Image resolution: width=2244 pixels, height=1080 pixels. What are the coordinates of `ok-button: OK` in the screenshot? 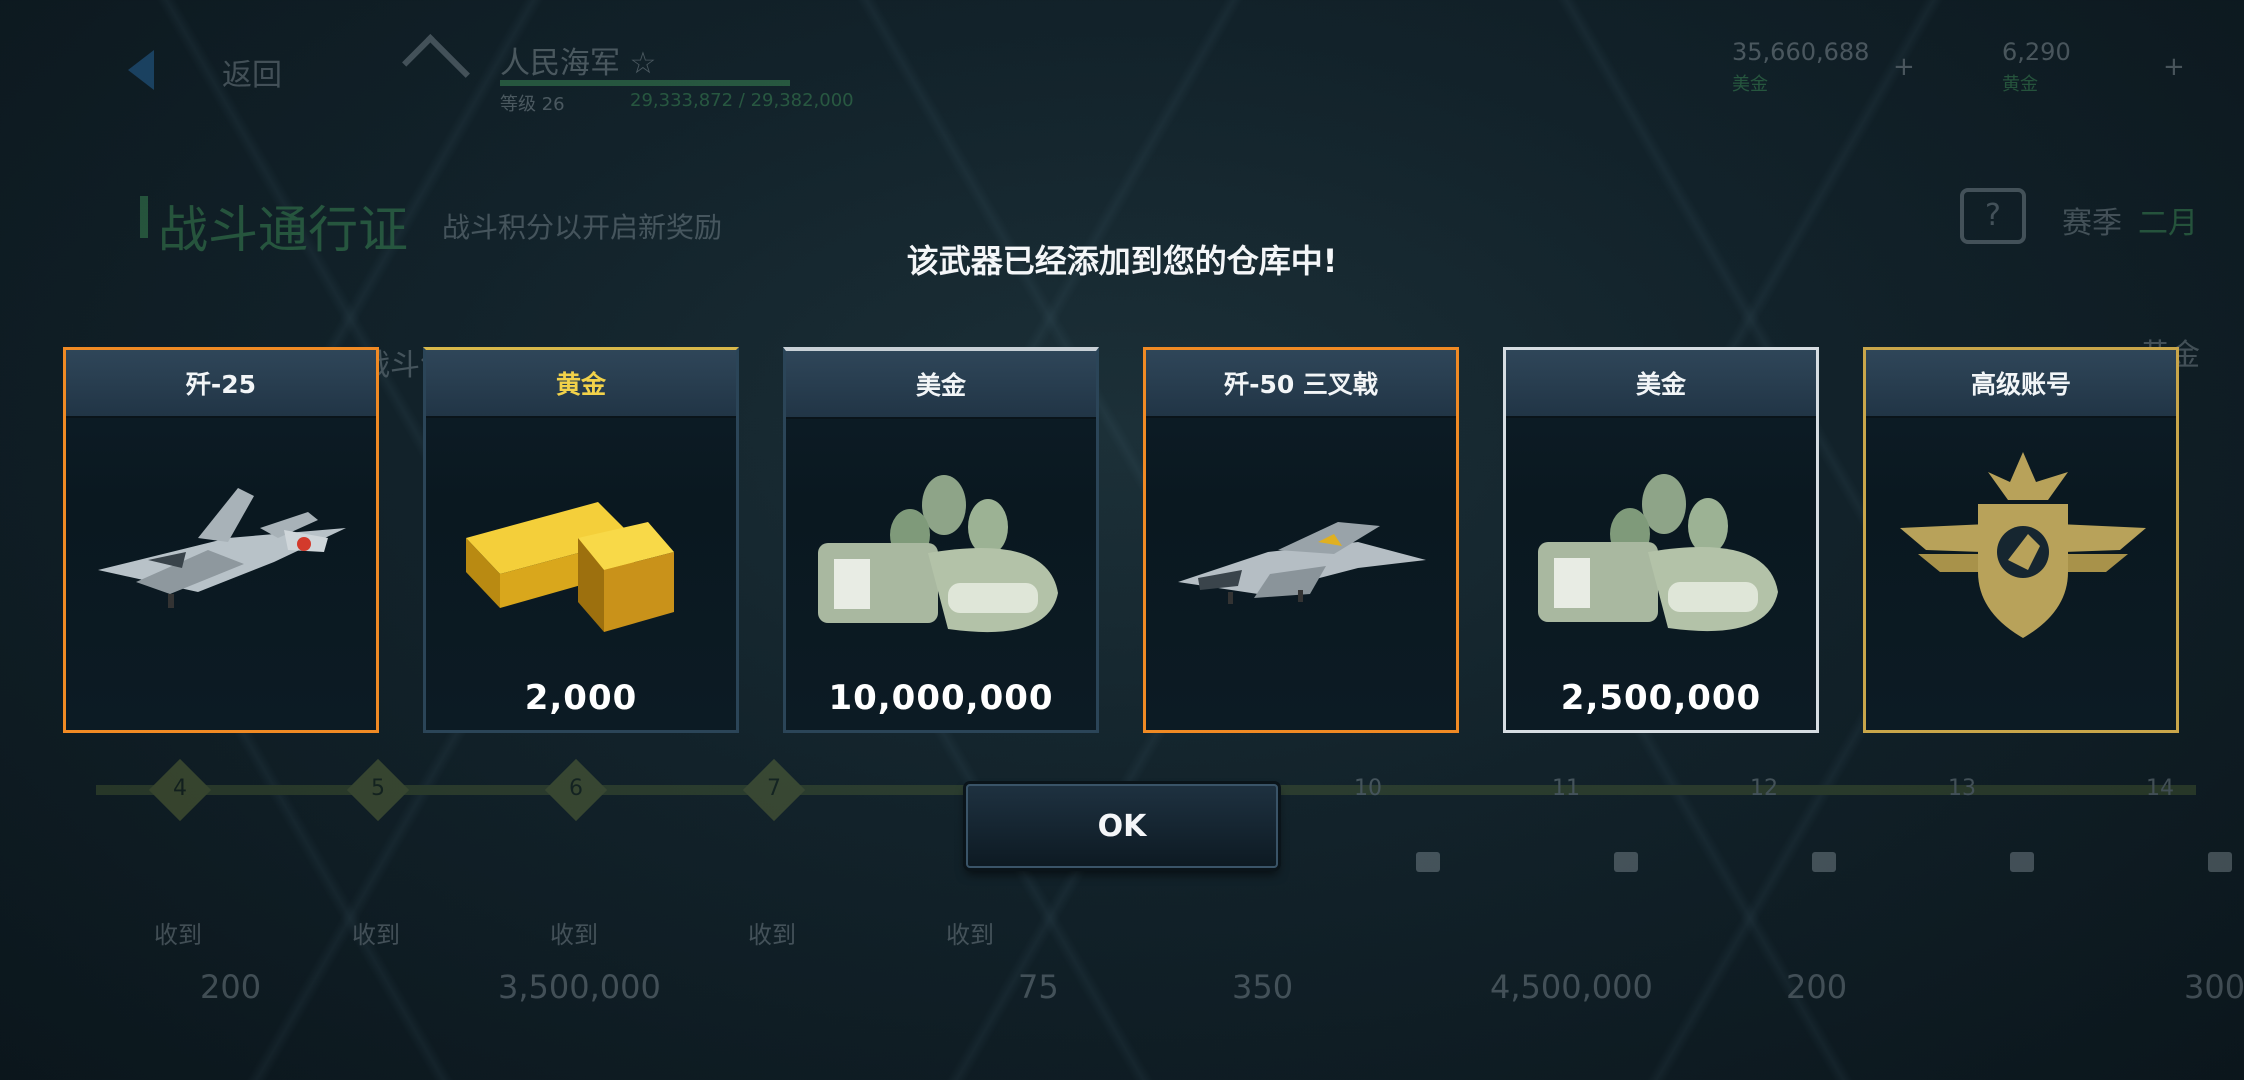 It's located at (1122, 826).